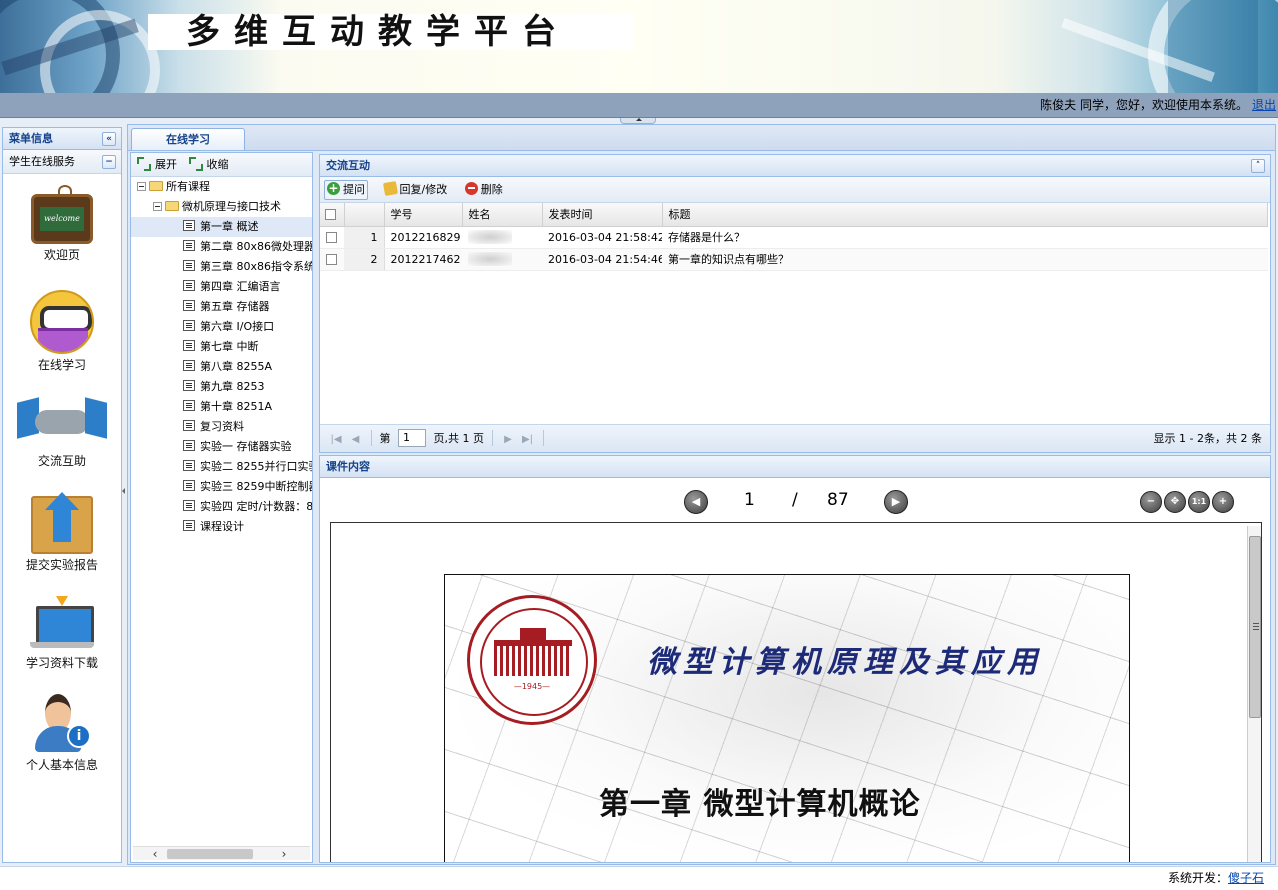  I want to click on tree-leaf-chapter: 实验二 8255并行口实验, so click(221, 467).